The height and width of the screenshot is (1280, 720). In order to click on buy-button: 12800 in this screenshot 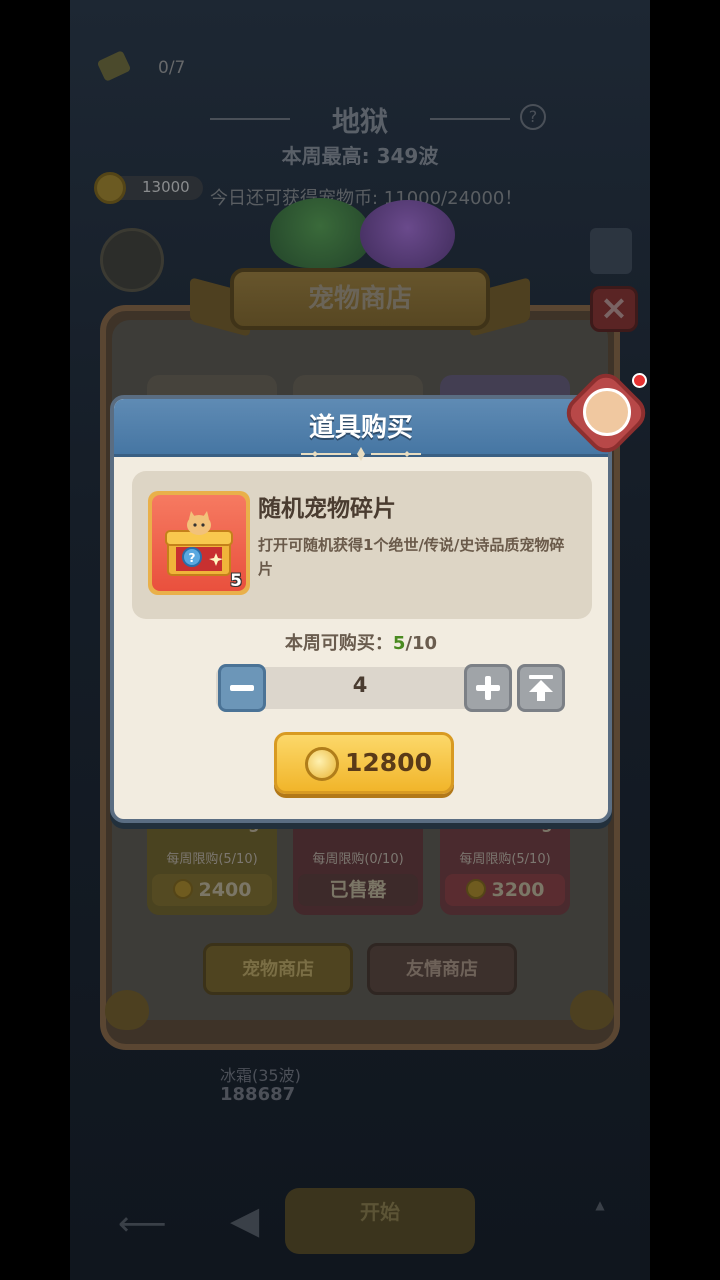, I will do `click(364, 763)`.